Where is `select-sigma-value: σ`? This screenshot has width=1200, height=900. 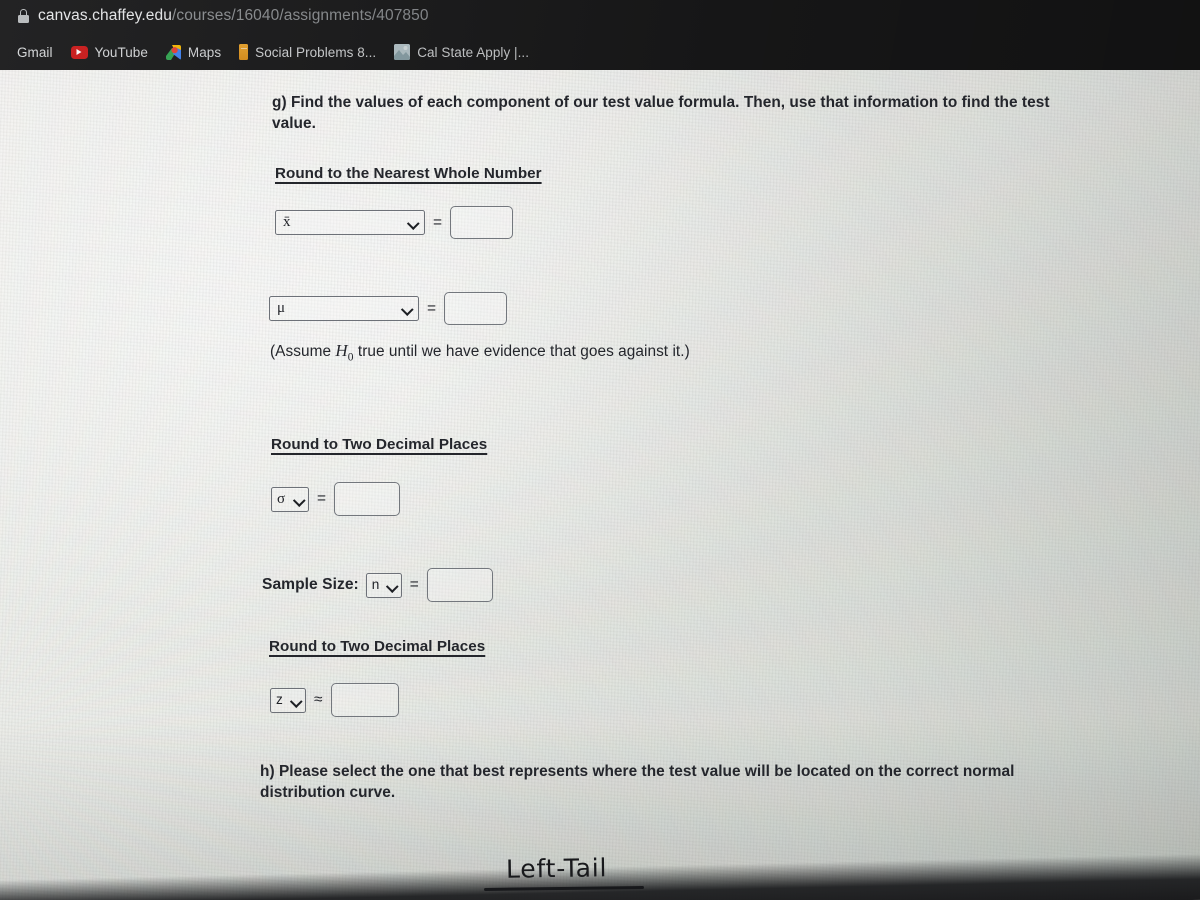 select-sigma-value: σ is located at coordinates (281, 498).